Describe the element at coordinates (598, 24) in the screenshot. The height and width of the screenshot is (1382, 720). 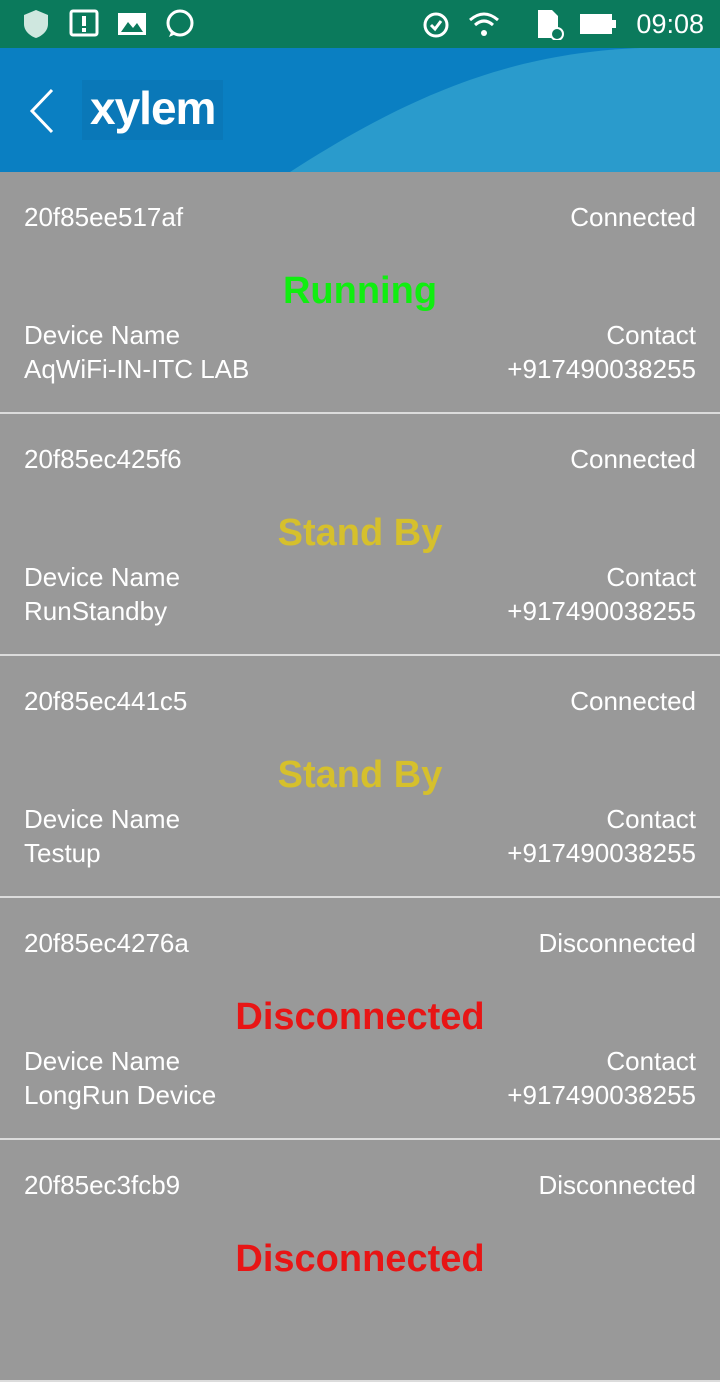
I see `battery-icon` at that location.